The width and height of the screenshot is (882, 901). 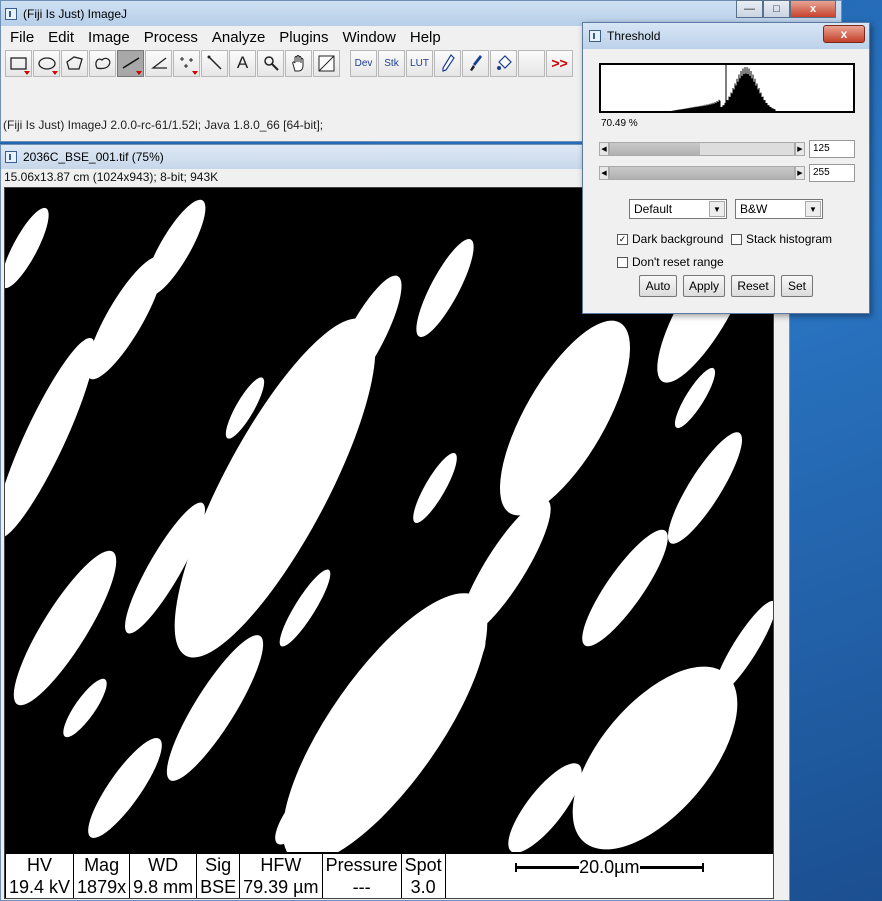 I want to click on lower-slider-fill, so click(x=655, y=149).